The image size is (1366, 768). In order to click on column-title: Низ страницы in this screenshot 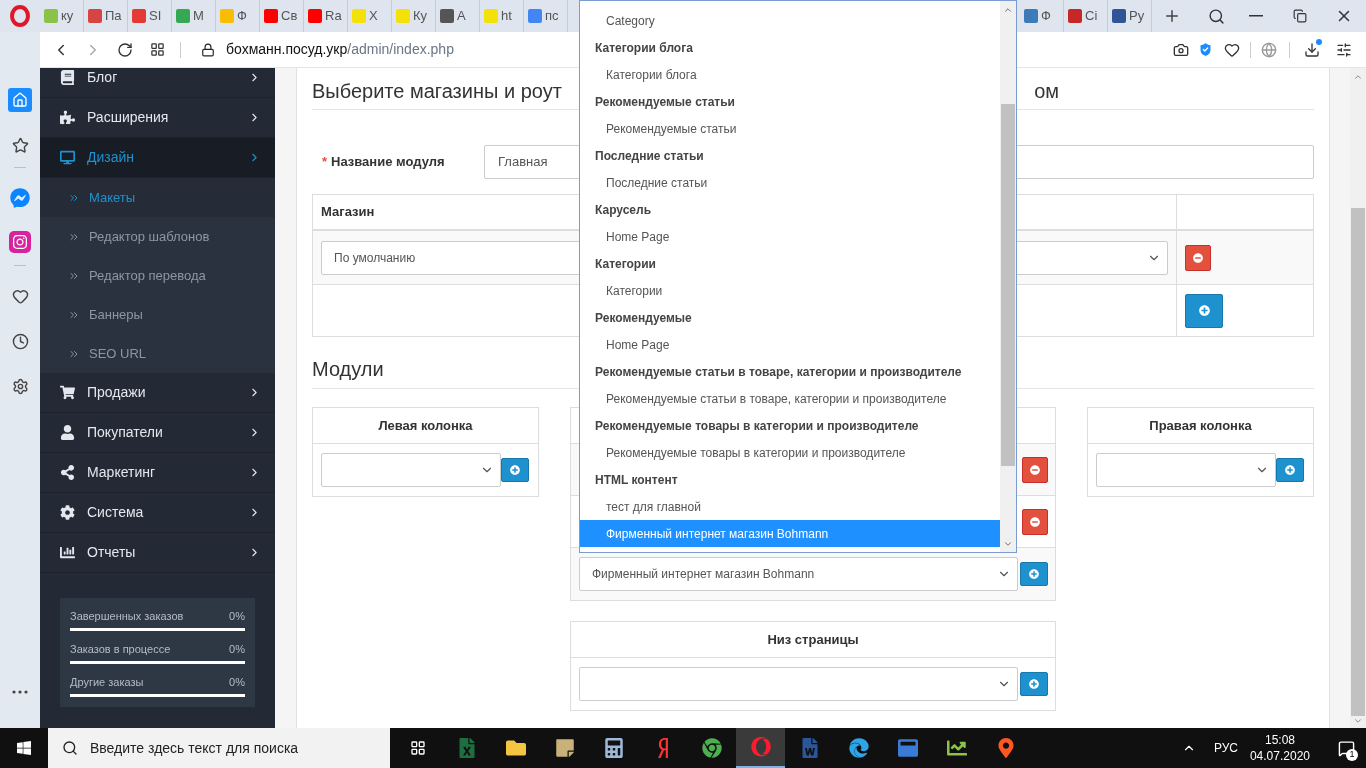, I will do `click(813, 639)`.